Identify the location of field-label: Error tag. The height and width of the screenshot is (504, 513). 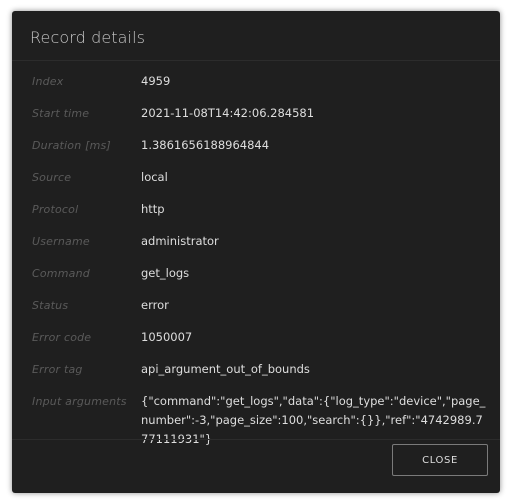
(57, 369).